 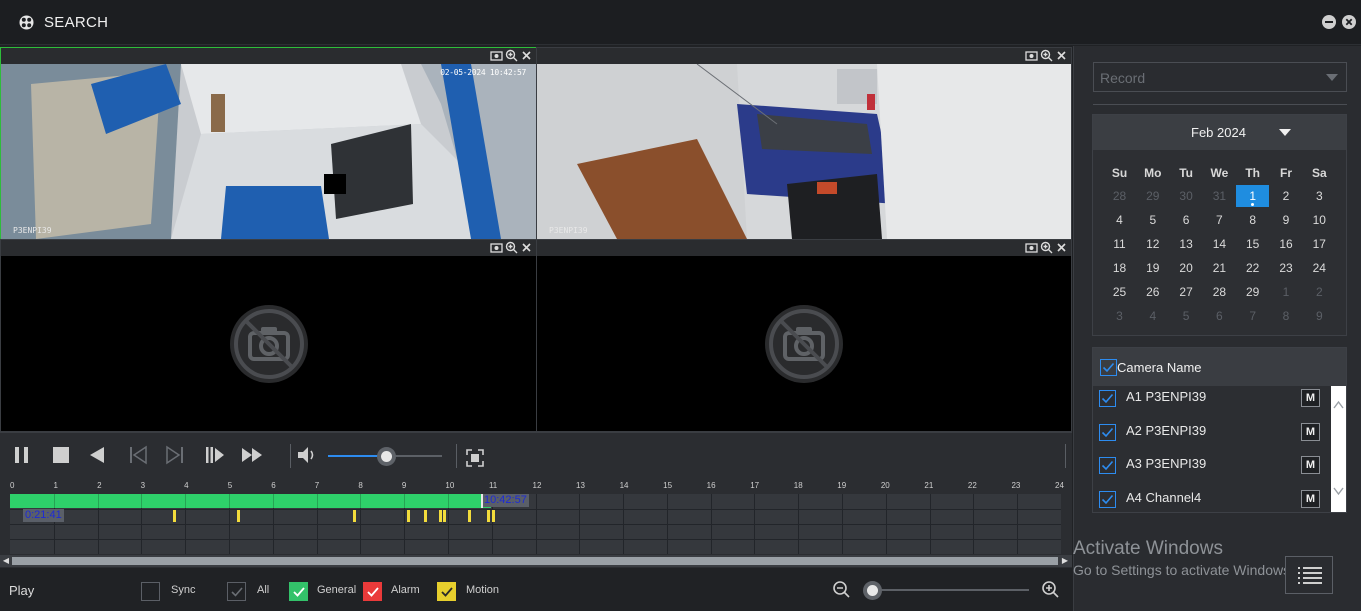 I want to click on weekday-label: Th, so click(x=1253, y=173).